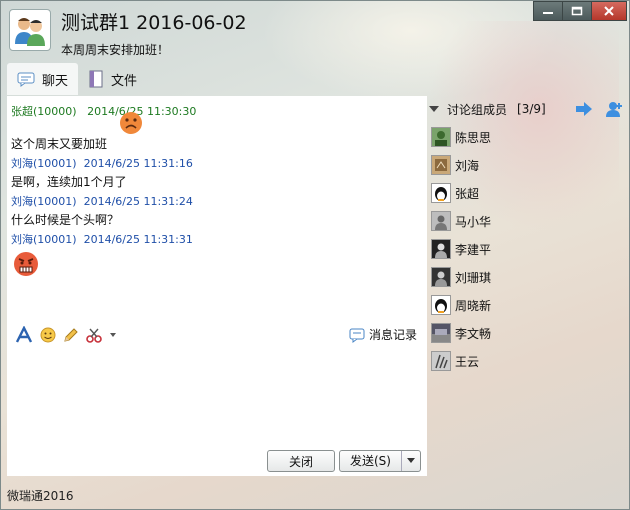  Describe the element at coordinates (473, 221) in the screenshot. I see `member-name: 马小华` at that location.